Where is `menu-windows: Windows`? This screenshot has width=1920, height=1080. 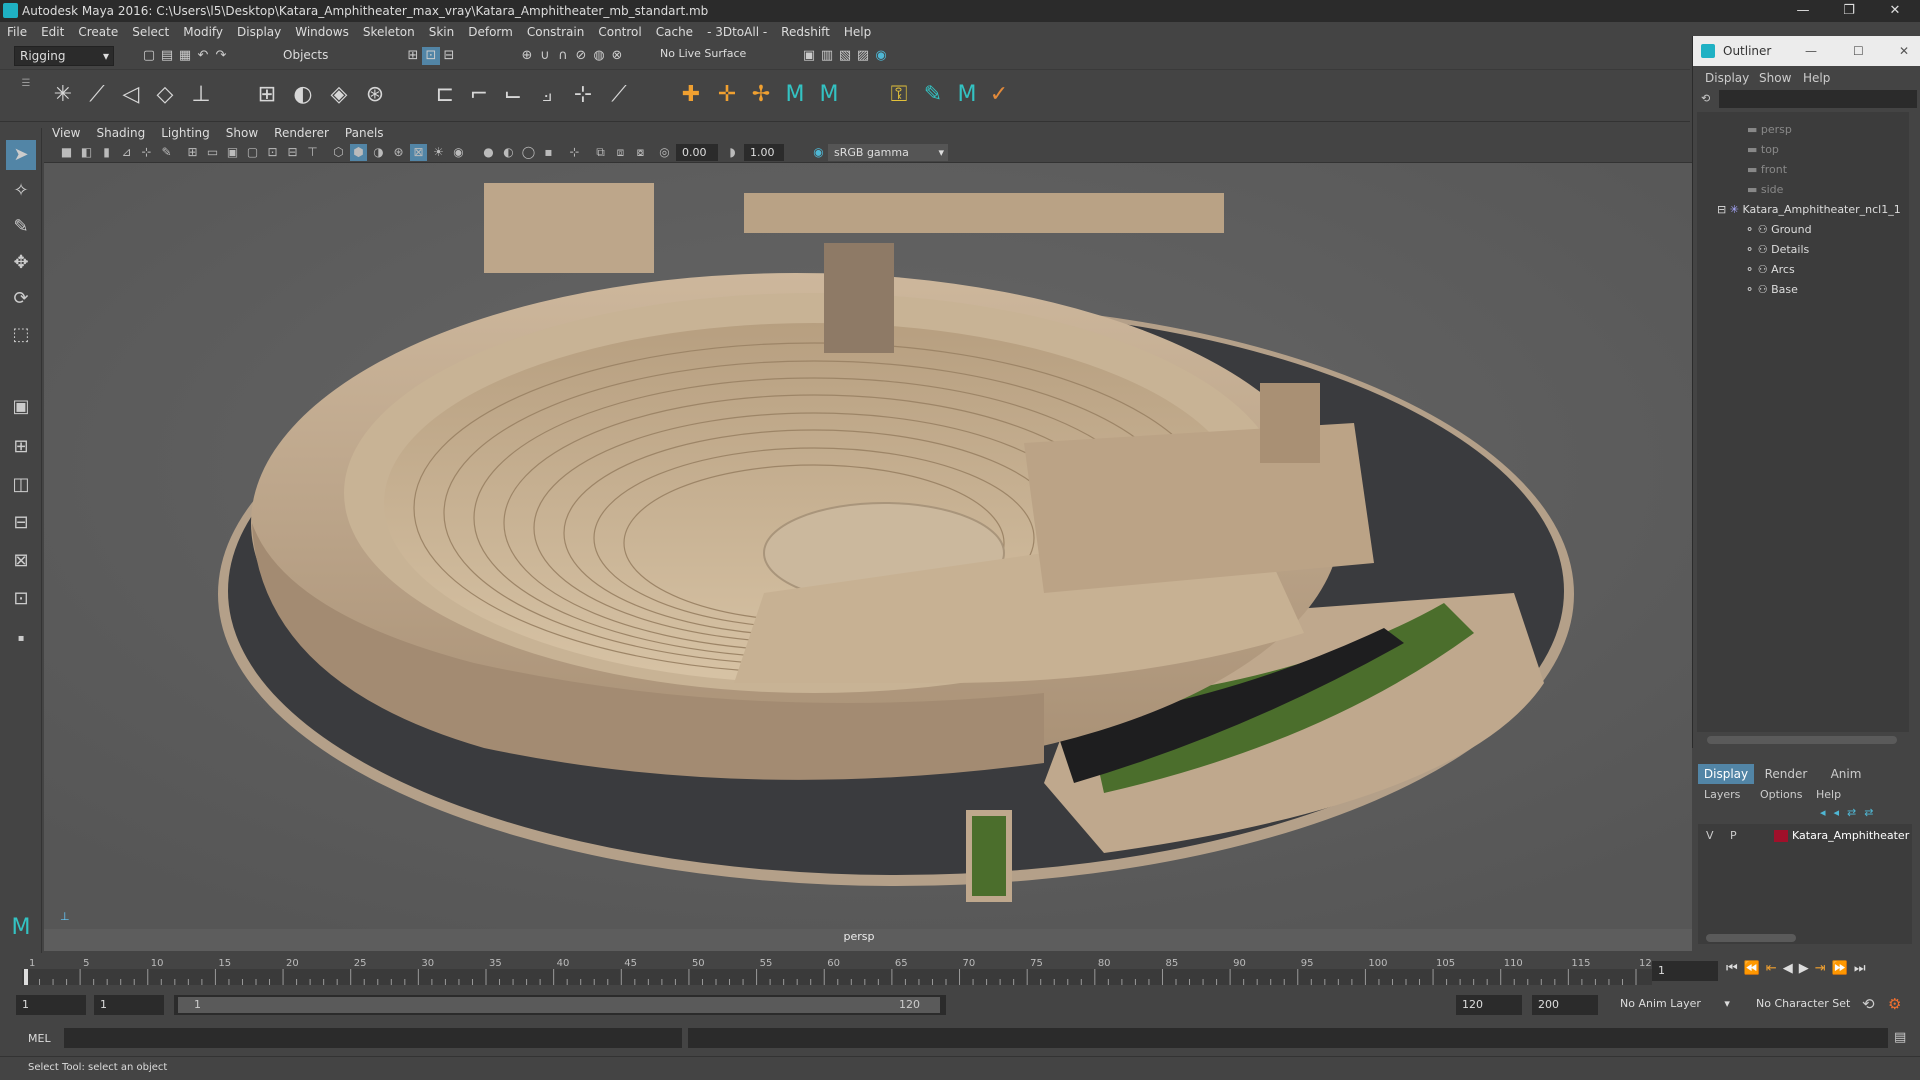
menu-windows: Windows is located at coordinates (322, 32).